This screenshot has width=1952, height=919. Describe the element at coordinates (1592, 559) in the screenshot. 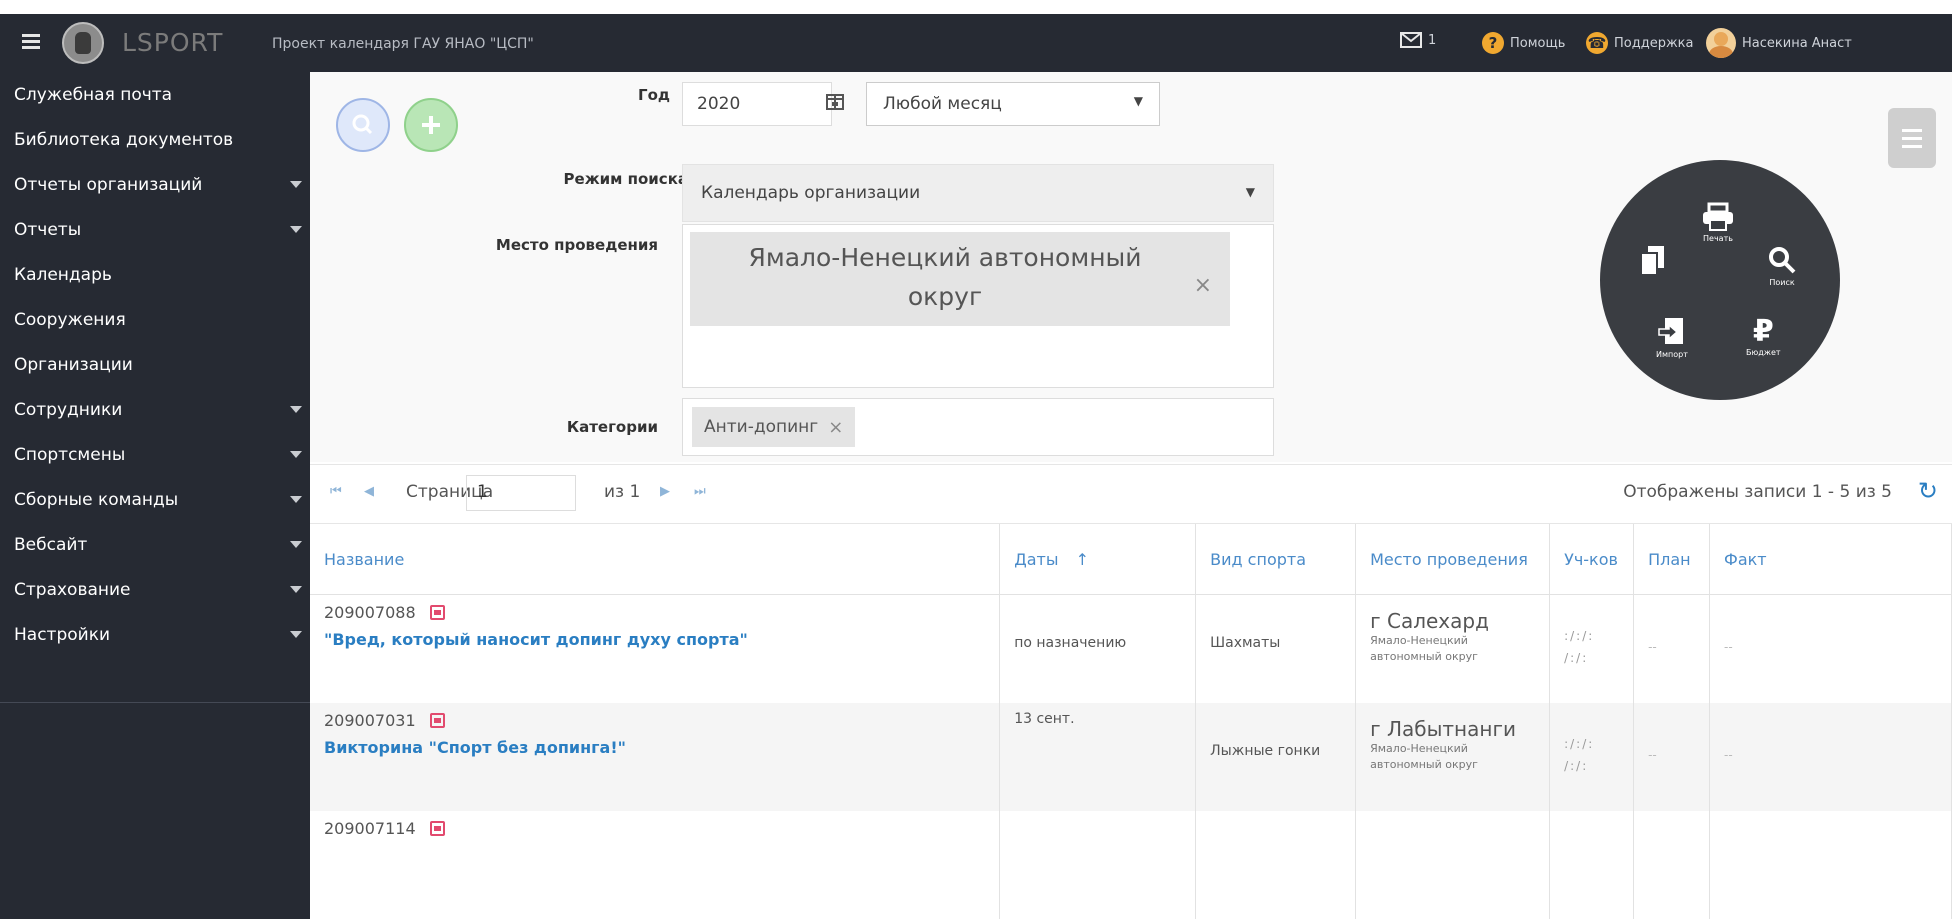

I see `col-header-participants: Уч-ков` at that location.